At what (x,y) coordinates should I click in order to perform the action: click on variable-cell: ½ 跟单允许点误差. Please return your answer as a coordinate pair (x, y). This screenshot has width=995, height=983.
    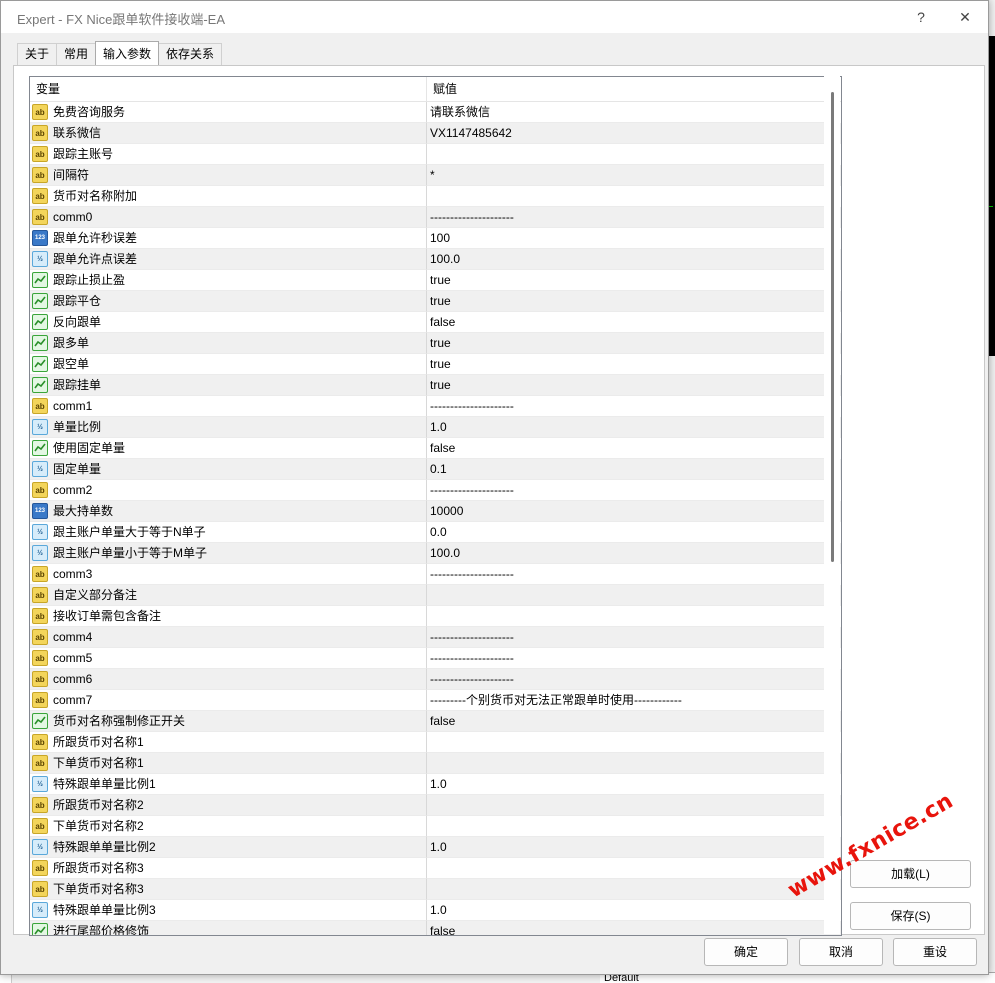
    Looking at the image, I should click on (228, 259).